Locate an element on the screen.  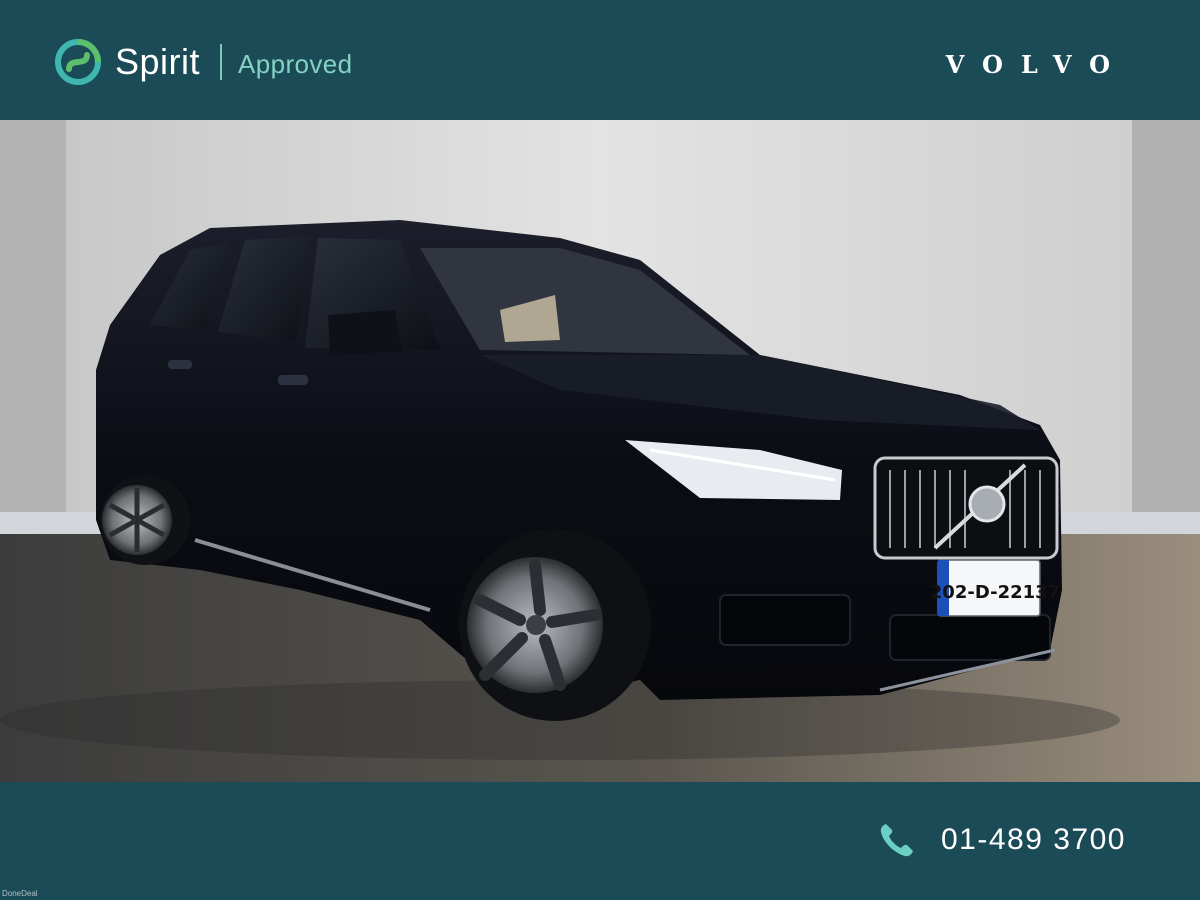
brand-name: Spirit is located at coordinates (158, 61).